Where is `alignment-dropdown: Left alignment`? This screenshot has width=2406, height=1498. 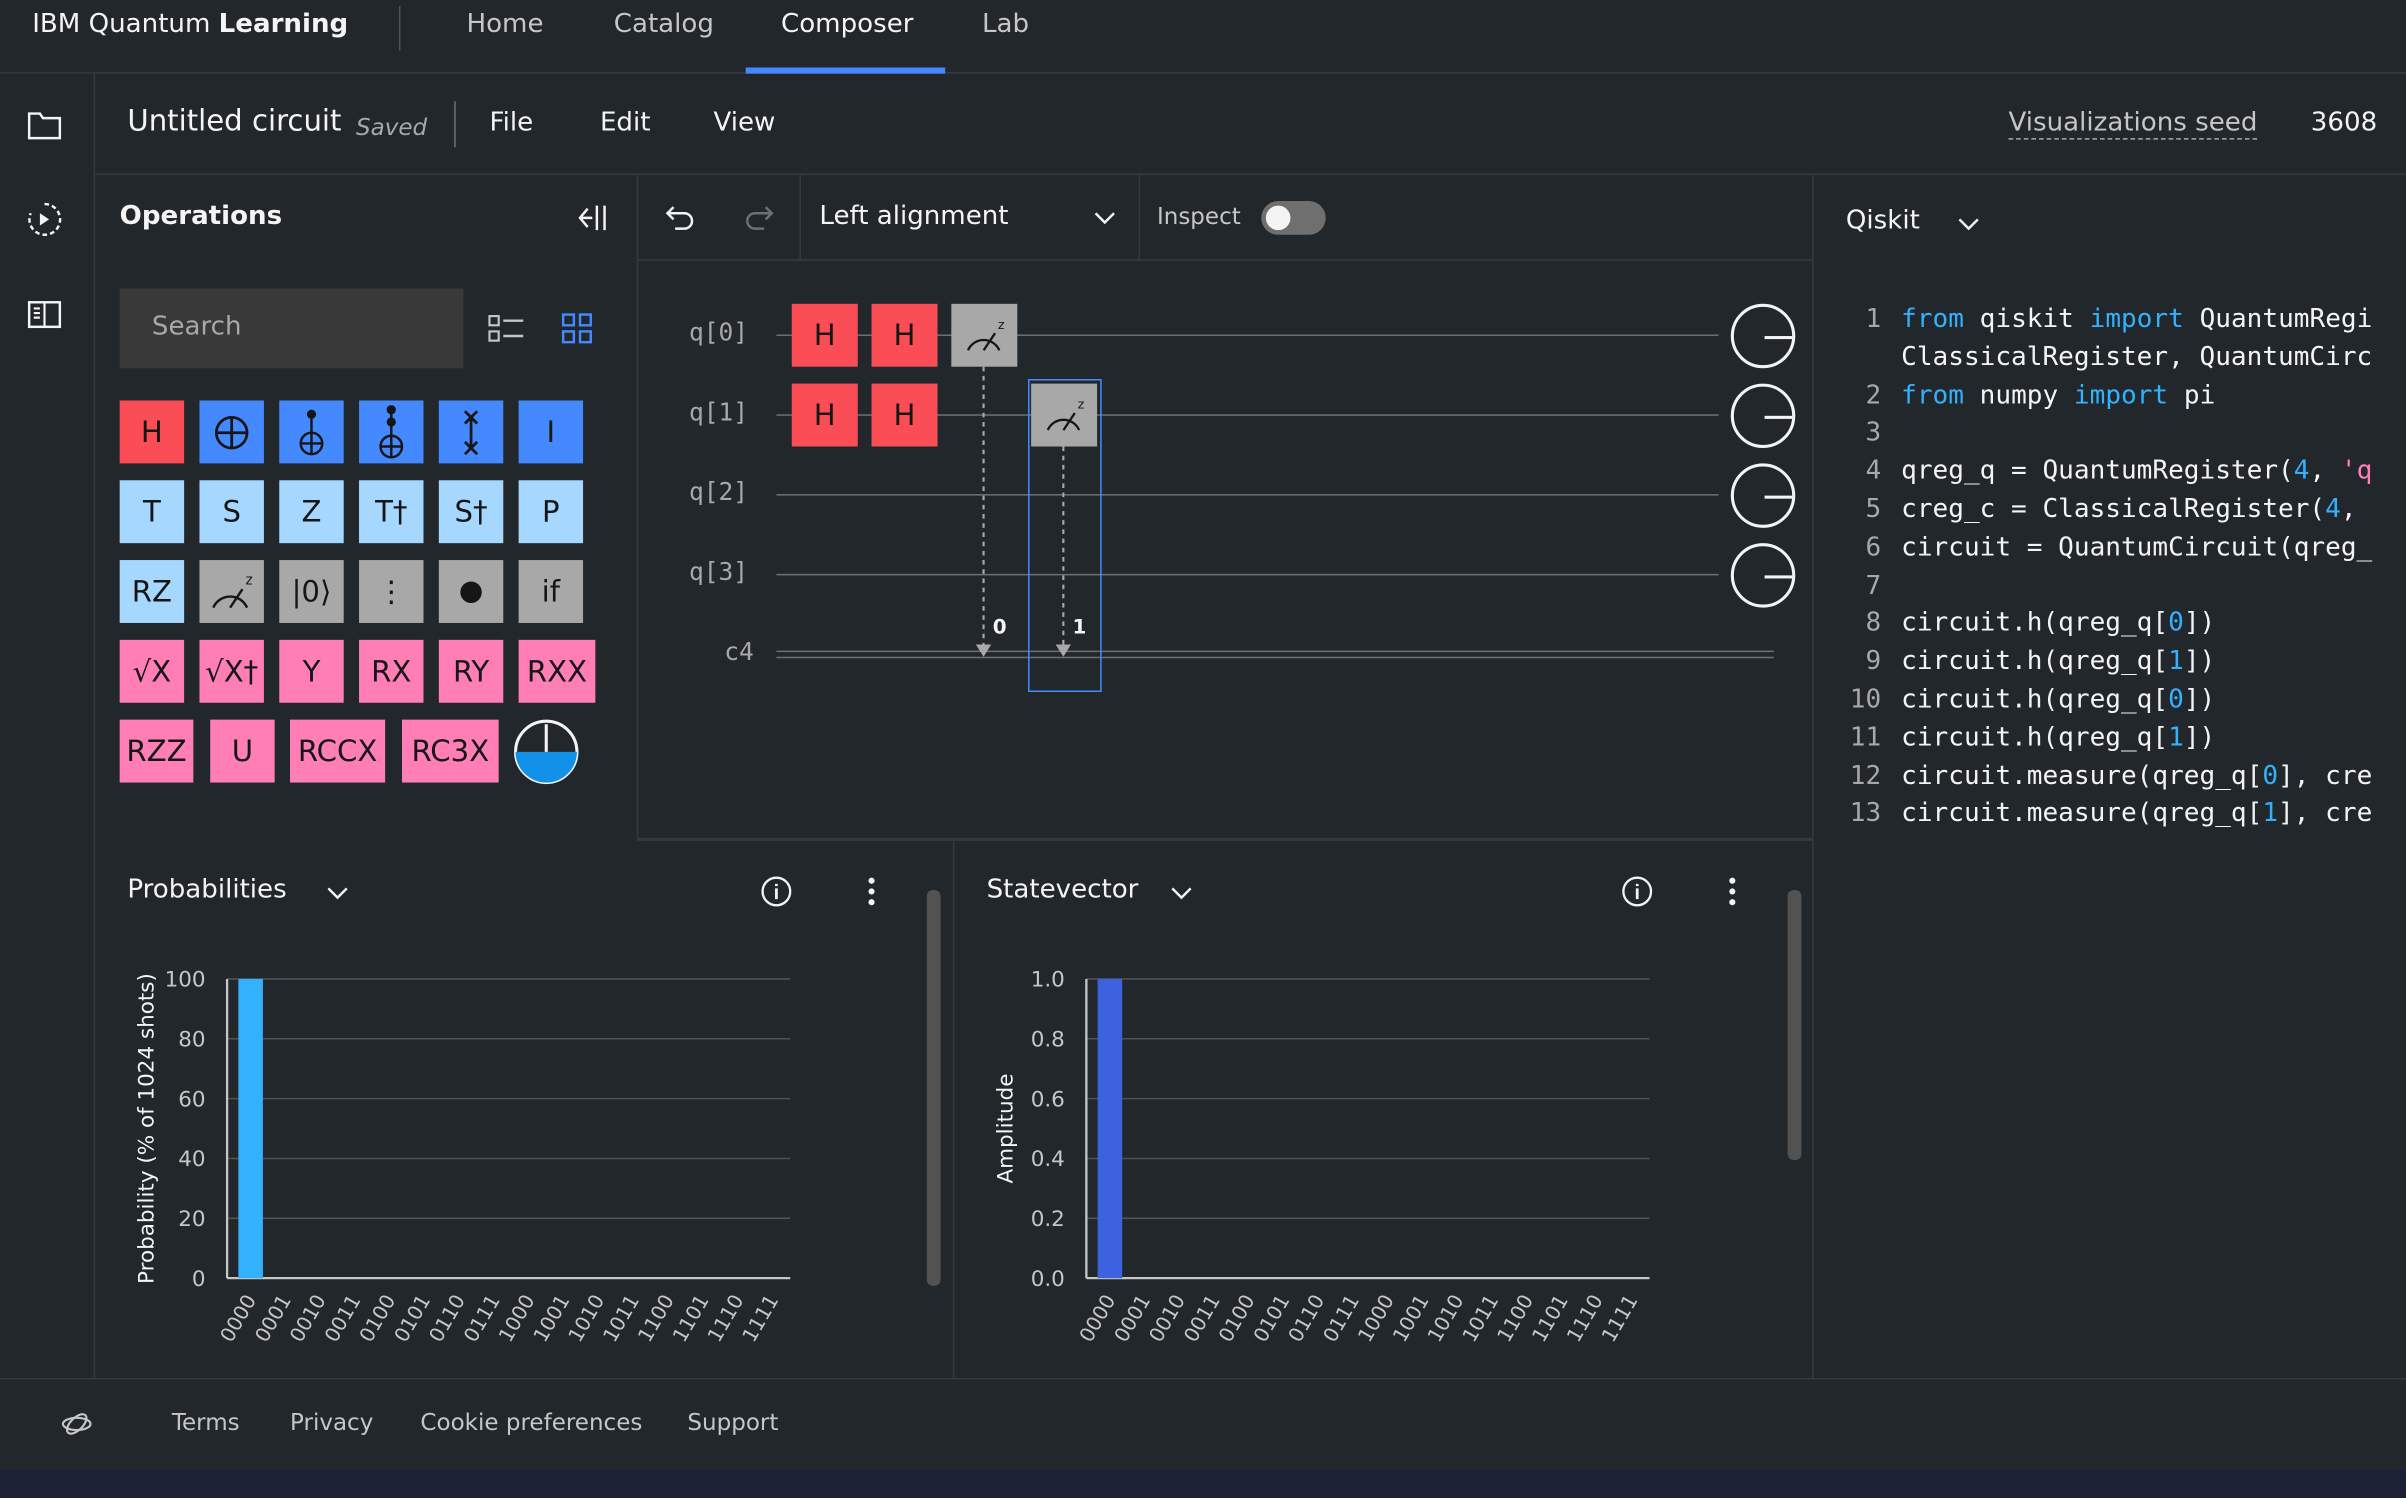 alignment-dropdown: Left alignment is located at coordinates (913, 216).